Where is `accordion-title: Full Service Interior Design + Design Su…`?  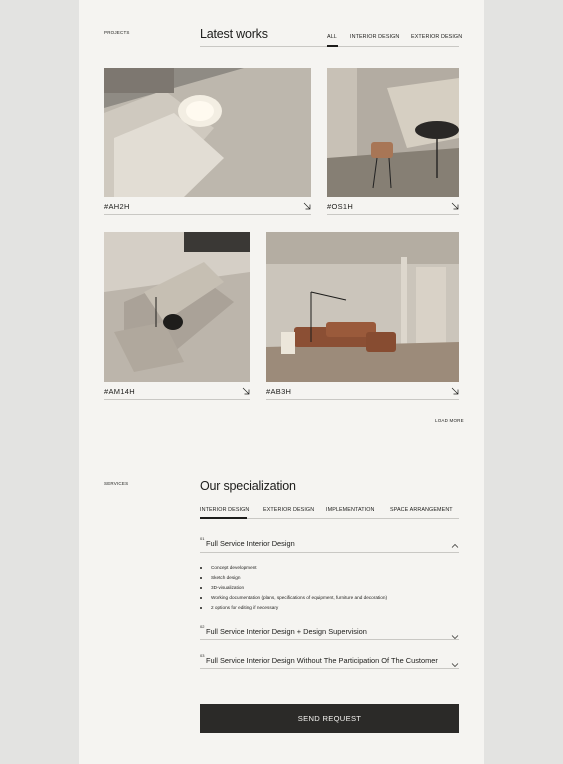 accordion-title: Full Service Interior Design + Design Su… is located at coordinates (286, 631).